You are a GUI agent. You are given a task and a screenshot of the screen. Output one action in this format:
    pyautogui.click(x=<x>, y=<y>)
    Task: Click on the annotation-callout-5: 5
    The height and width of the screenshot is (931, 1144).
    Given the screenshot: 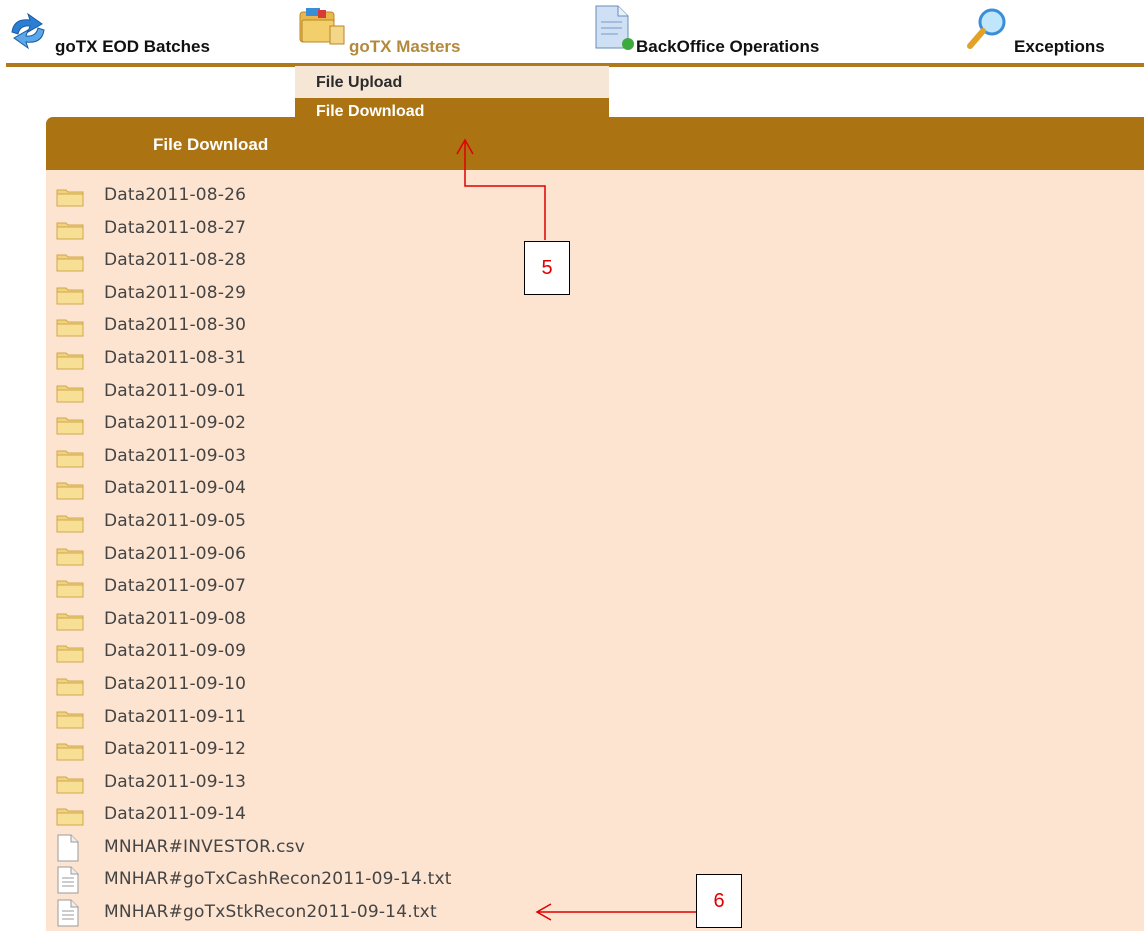 What is the action you would take?
    pyautogui.click(x=547, y=268)
    